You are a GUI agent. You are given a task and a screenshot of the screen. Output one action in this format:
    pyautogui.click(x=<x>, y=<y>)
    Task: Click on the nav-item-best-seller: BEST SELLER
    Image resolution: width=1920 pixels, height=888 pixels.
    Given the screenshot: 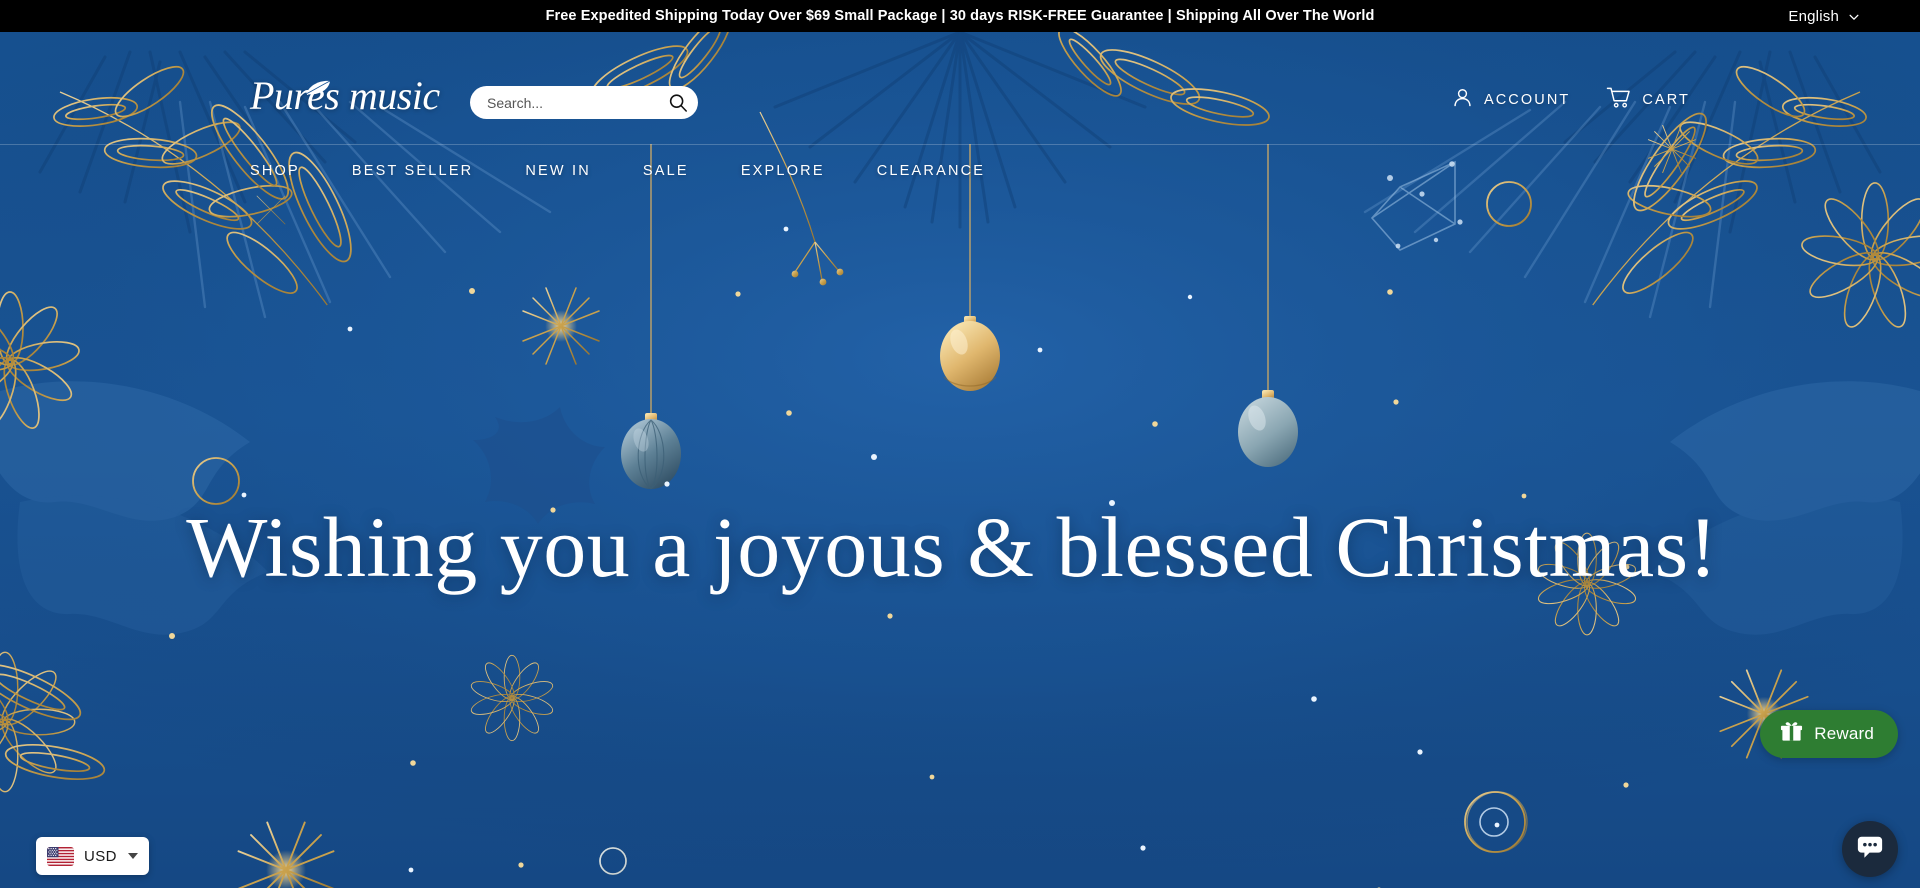 What is the action you would take?
    pyautogui.click(x=425, y=171)
    